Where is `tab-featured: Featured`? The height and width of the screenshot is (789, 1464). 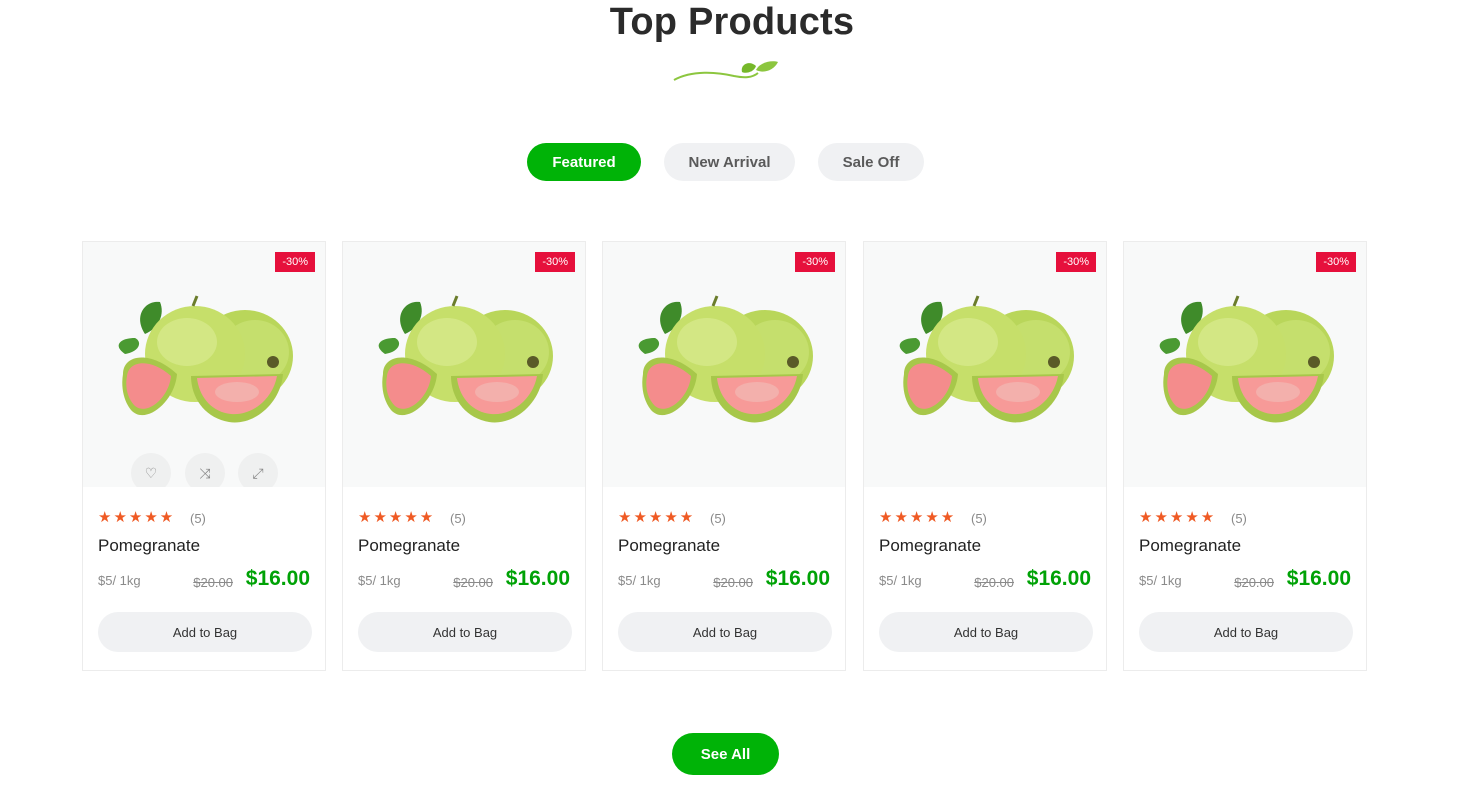 tab-featured: Featured is located at coordinates (584, 162).